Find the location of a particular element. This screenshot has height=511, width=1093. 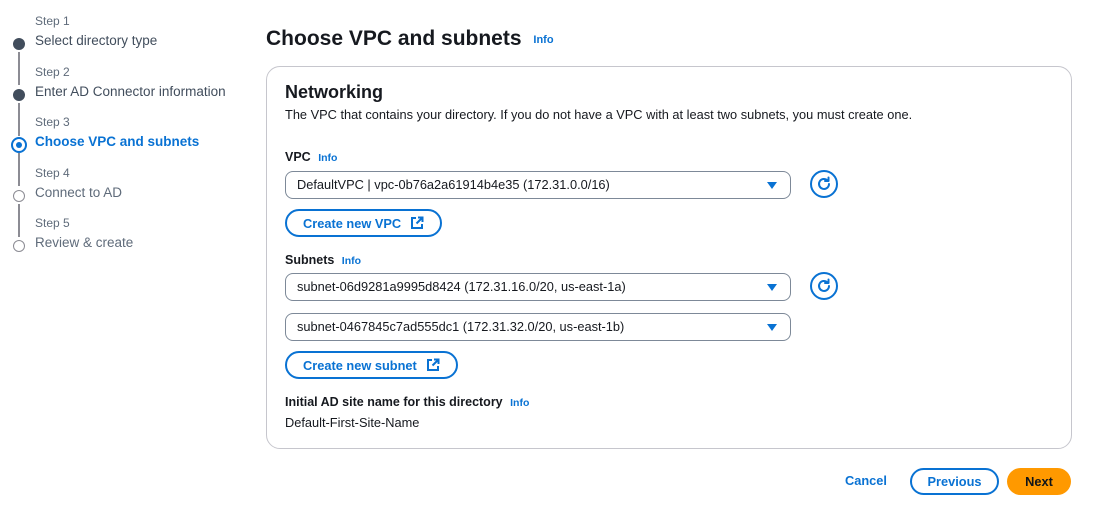

create-subnet-label: Create new subnet is located at coordinates (360, 365).